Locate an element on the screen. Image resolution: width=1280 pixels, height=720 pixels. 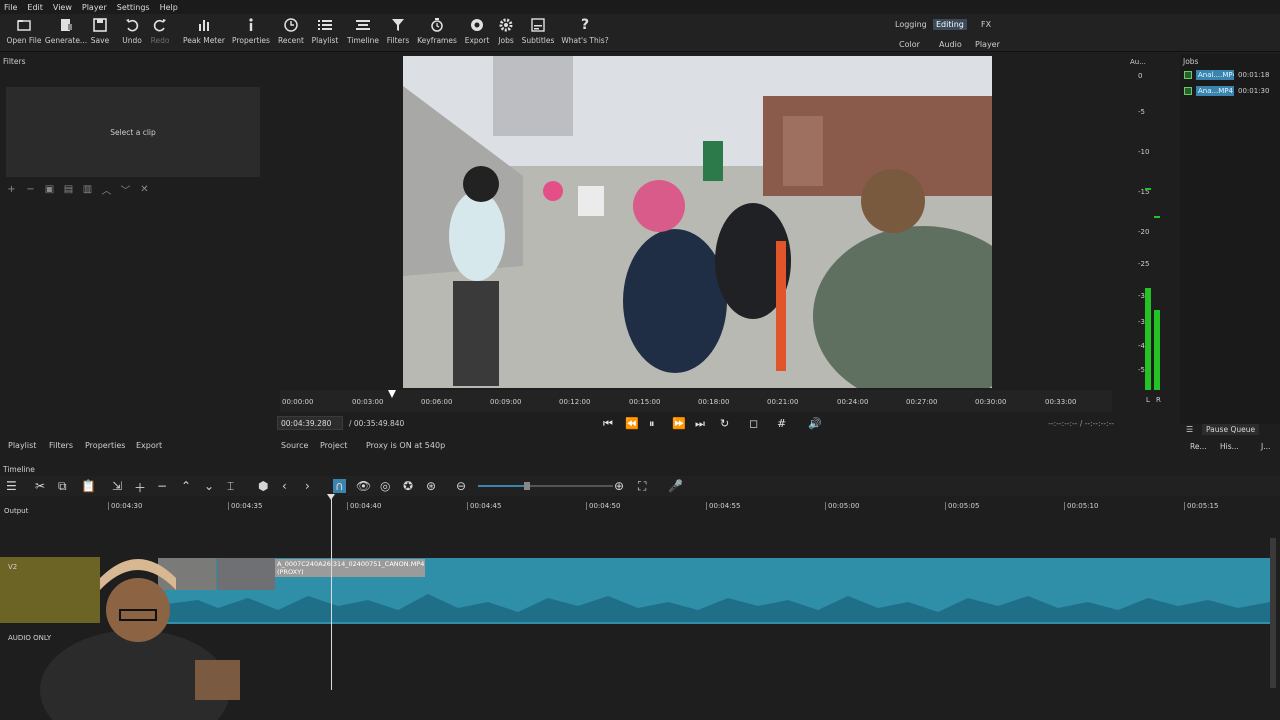
layout-player: Player is located at coordinates (987, 44).